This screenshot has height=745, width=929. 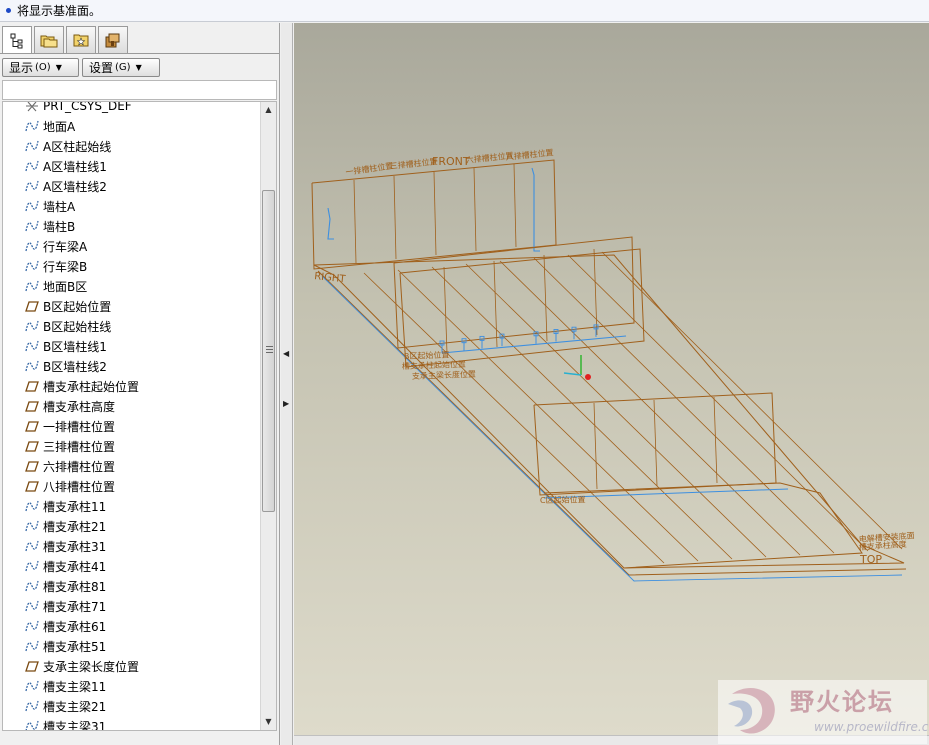 I want to click on tree-item: 槽支承柱81, so click(x=131, y=586).